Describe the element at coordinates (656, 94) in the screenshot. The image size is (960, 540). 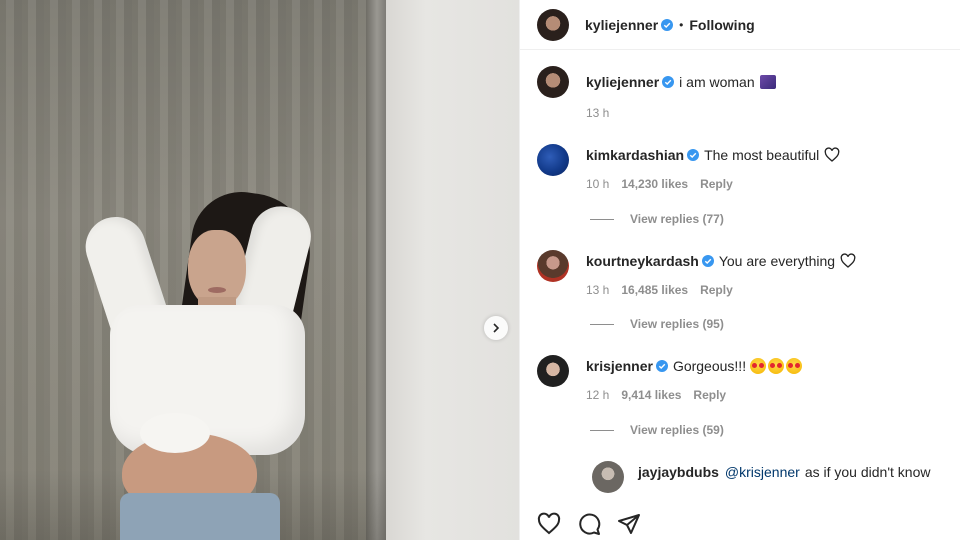
I see `caption-row: kyliejenner i am woman 13 h` at that location.